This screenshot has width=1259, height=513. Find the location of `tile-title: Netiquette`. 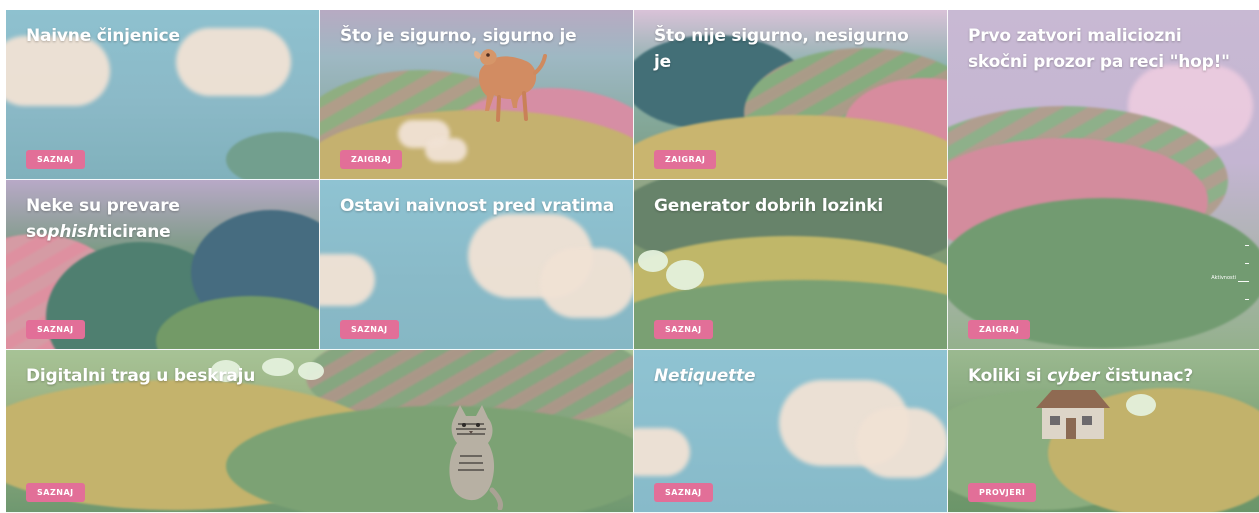

tile-title: Netiquette is located at coordinates (705, 376).